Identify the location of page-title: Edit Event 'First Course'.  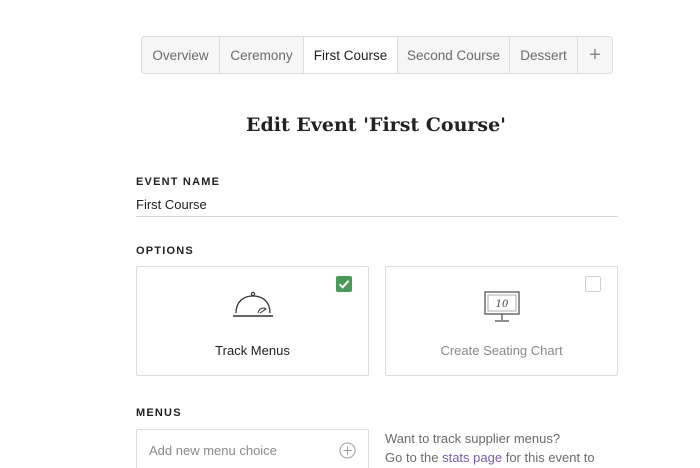
(376, 125).